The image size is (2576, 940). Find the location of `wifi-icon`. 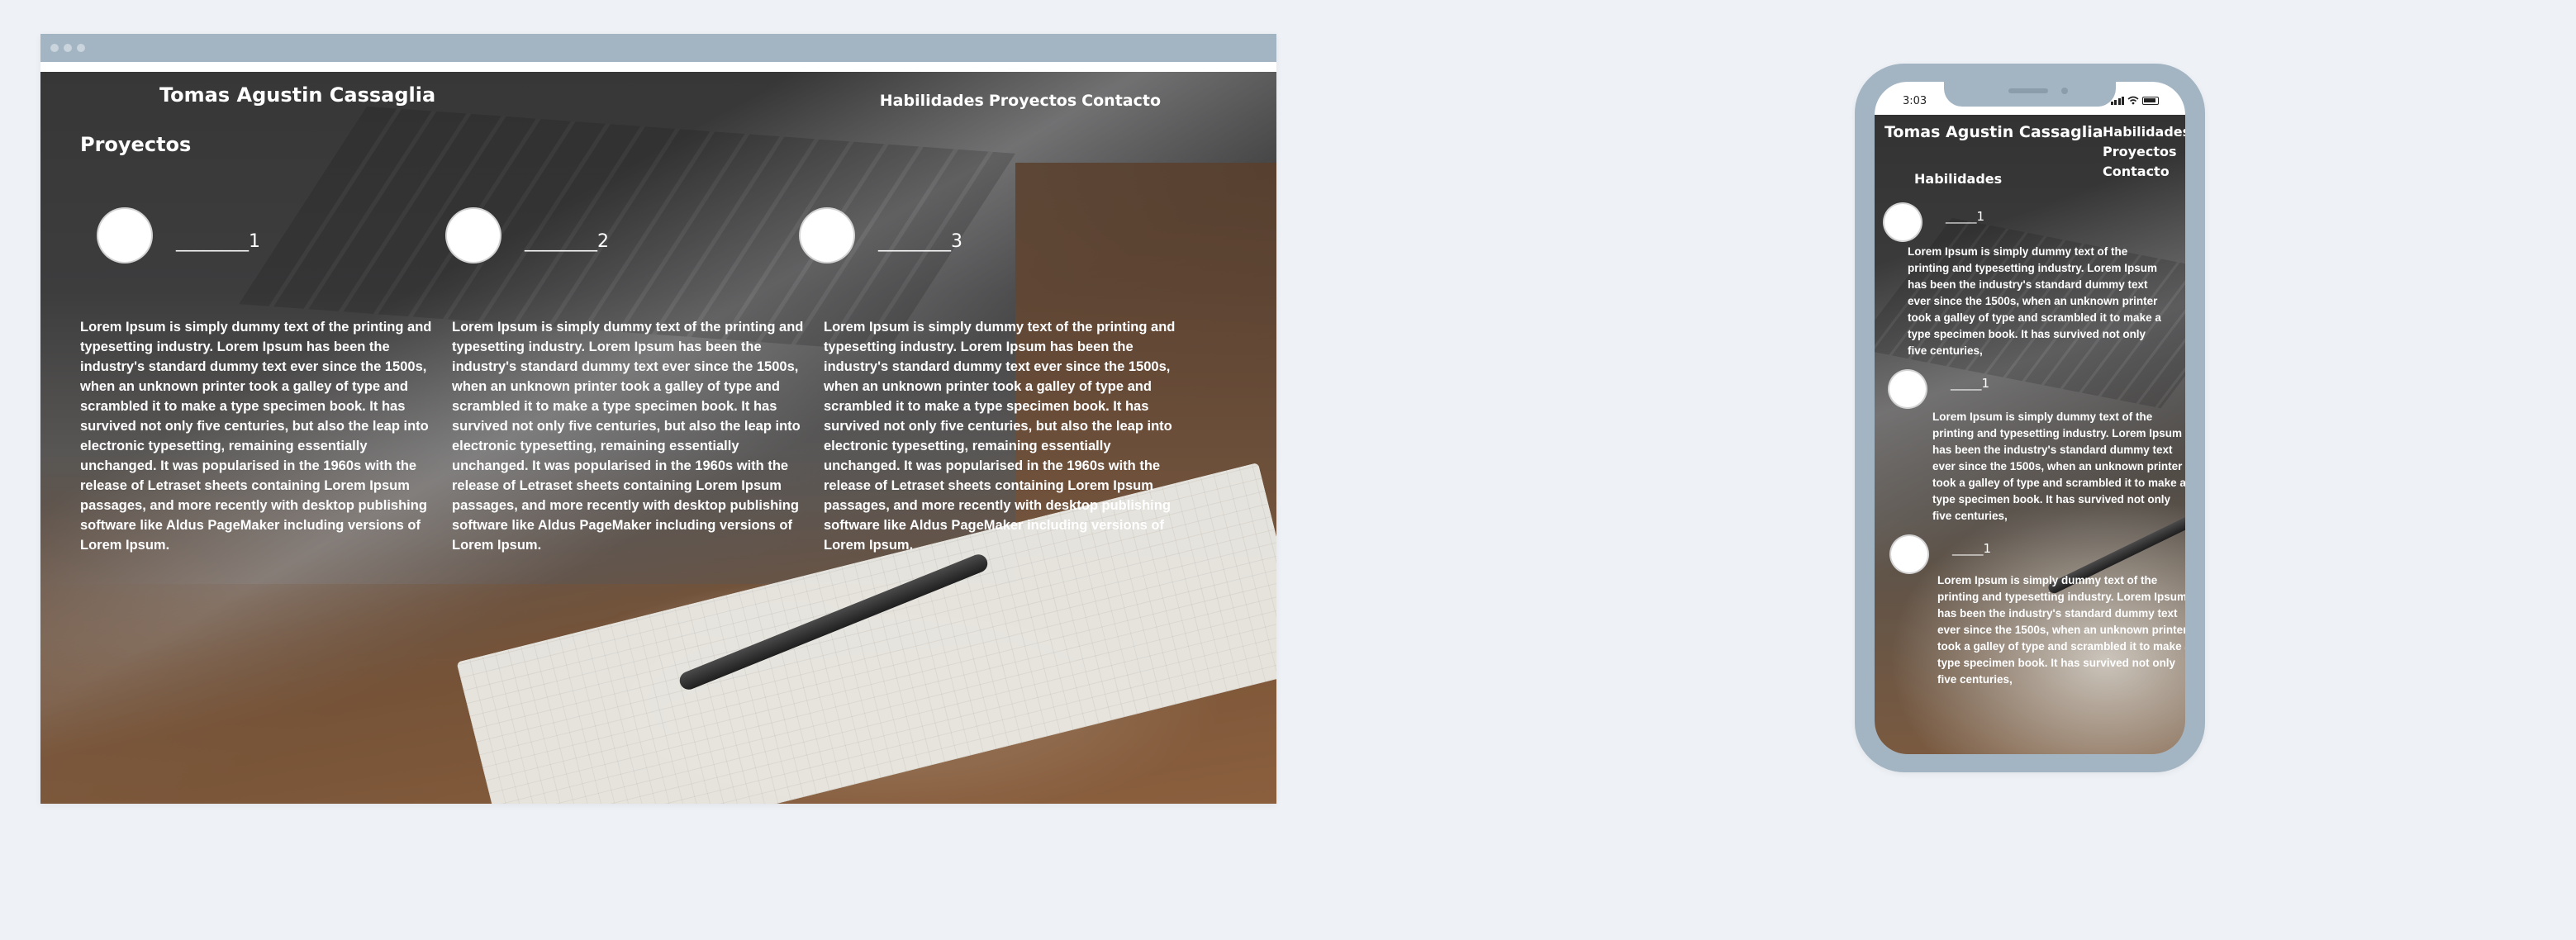

wifi-icon is located at coordinates (2133, 101).